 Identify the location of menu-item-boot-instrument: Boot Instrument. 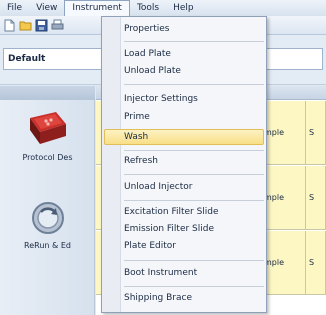
(194, 273).